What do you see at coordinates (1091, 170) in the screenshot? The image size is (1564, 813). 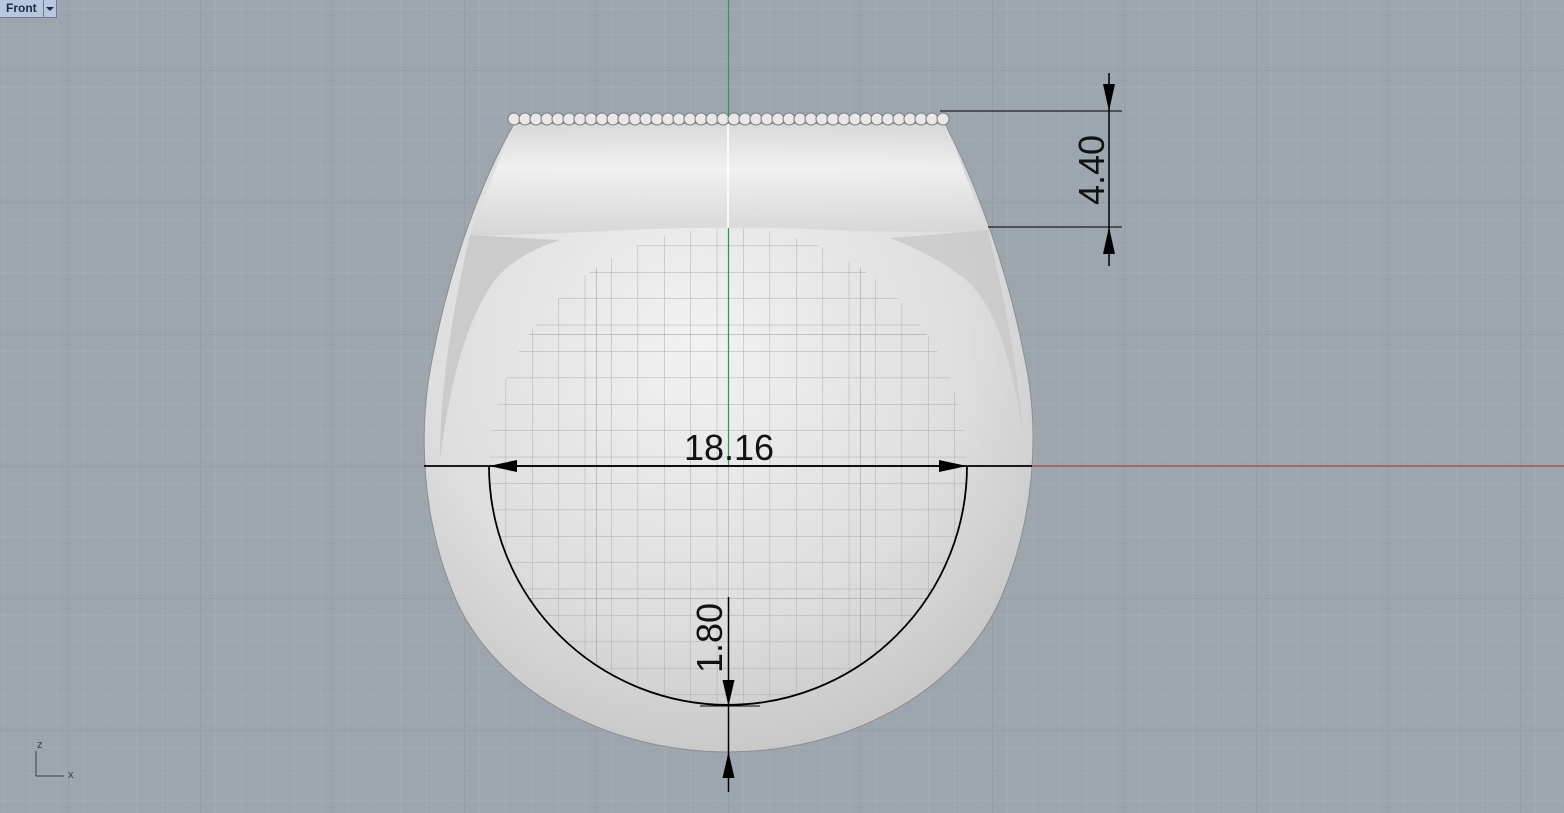 I see `top-height-label: 4.40` at bounding box center [1091, 170].